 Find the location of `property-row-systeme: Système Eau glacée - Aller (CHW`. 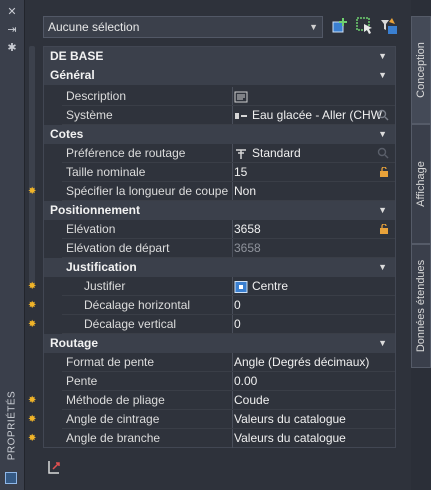

property-row-systeme: Système Eau glacée - Aller (CHW is located at coordinates (219, 115).